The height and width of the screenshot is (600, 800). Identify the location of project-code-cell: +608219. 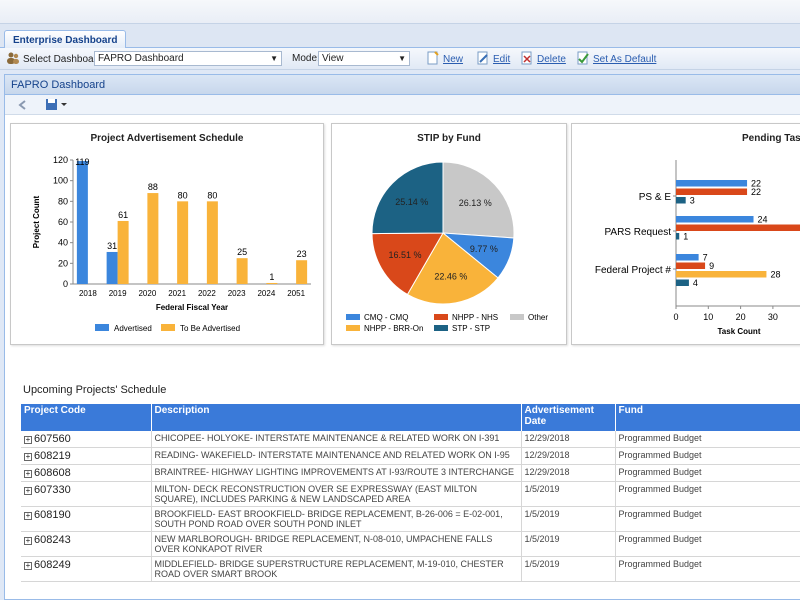
(86, 456).